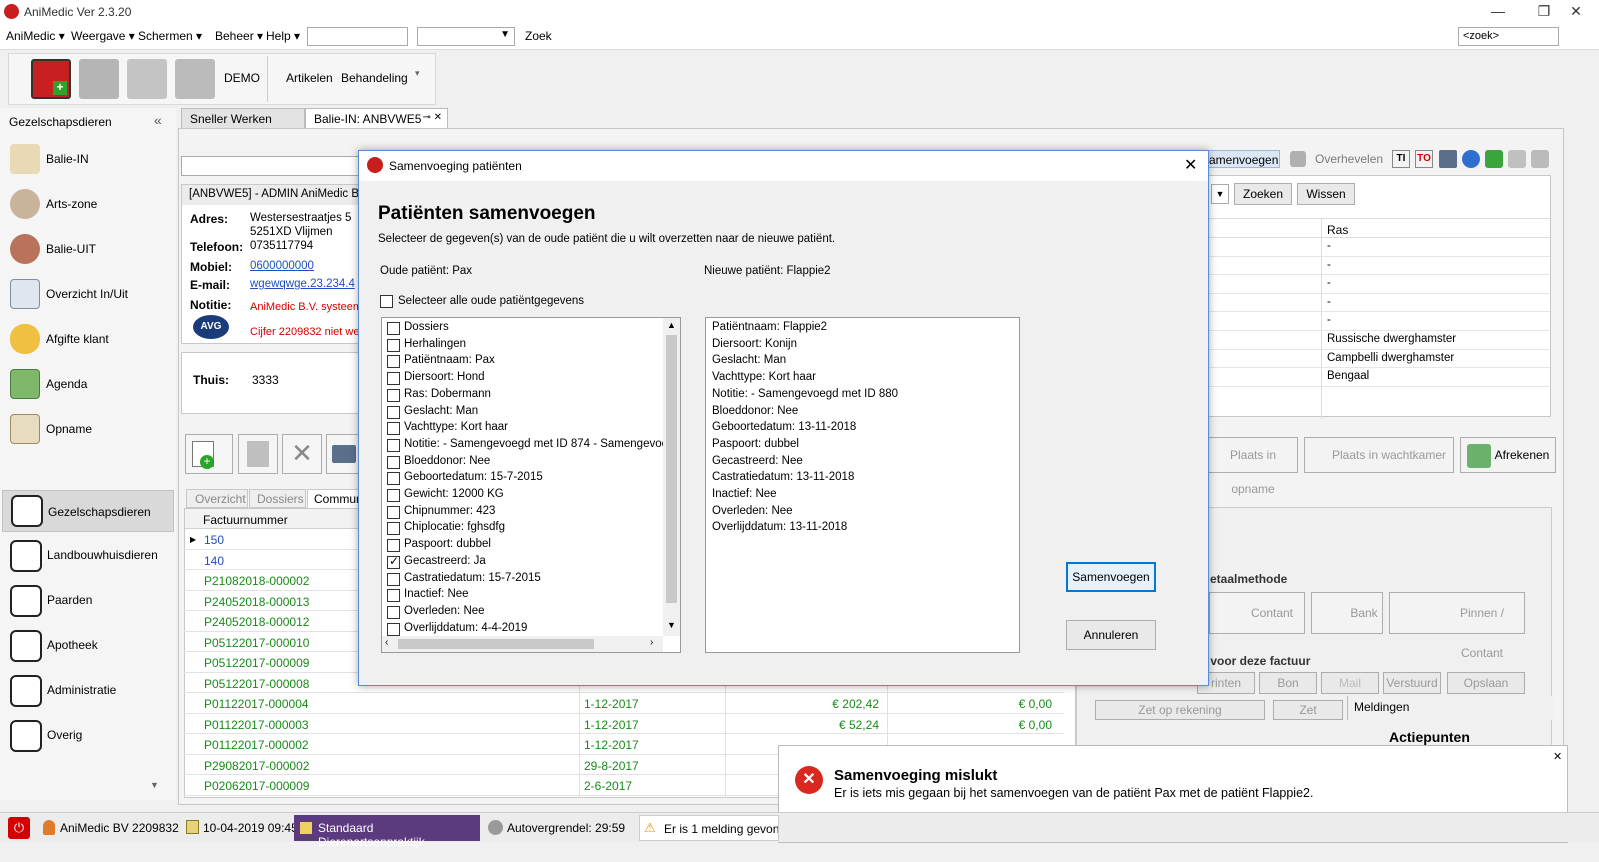  Describe the element at coordinates (91, 646) in the screenshot. I see `category-apotheek: Apotheek` at that location.